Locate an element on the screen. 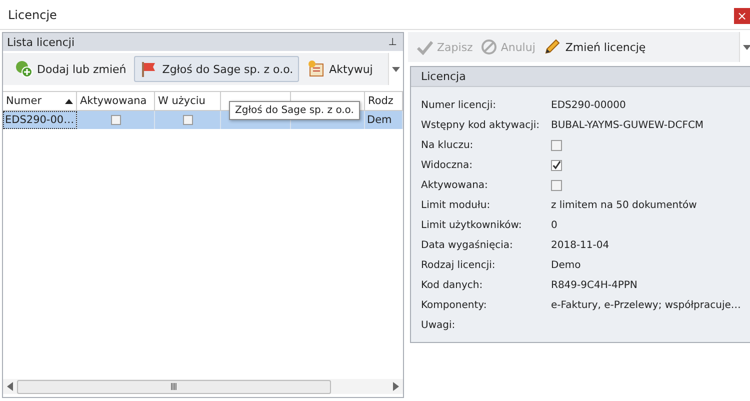 The image size is (750, 401). field-value: 0 is located at coordinates (554, 225).